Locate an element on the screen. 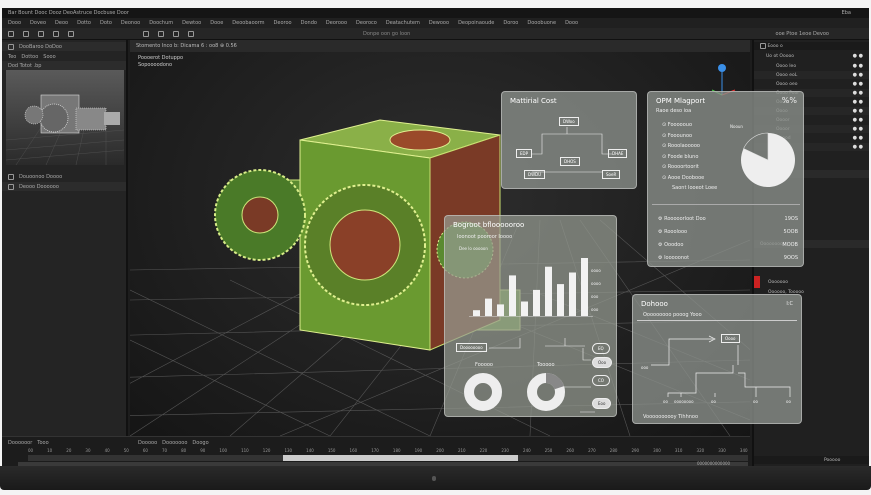  opm-stat-label: ⚙ Rooooorloot Doo is located at coordinates (682, 219).